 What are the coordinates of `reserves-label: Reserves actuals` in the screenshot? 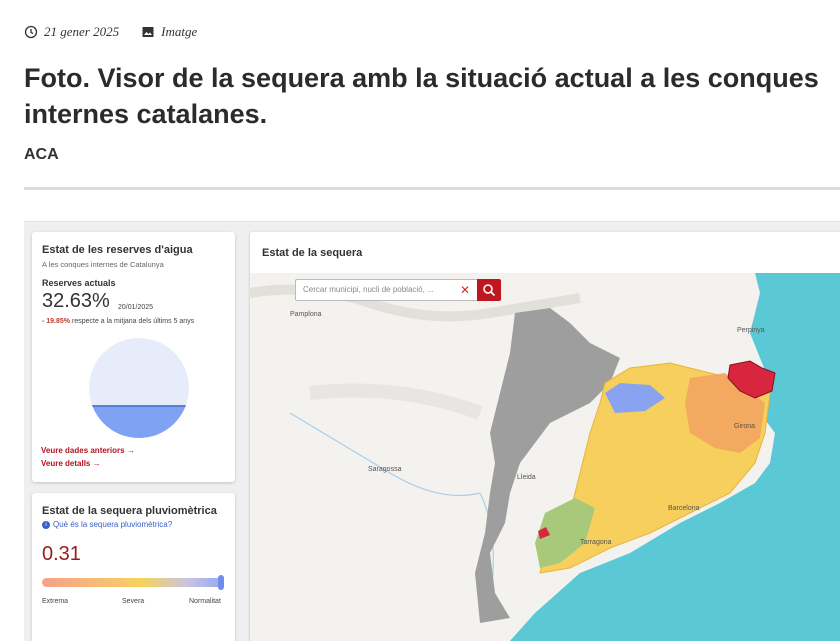 It's located at (79, 283).